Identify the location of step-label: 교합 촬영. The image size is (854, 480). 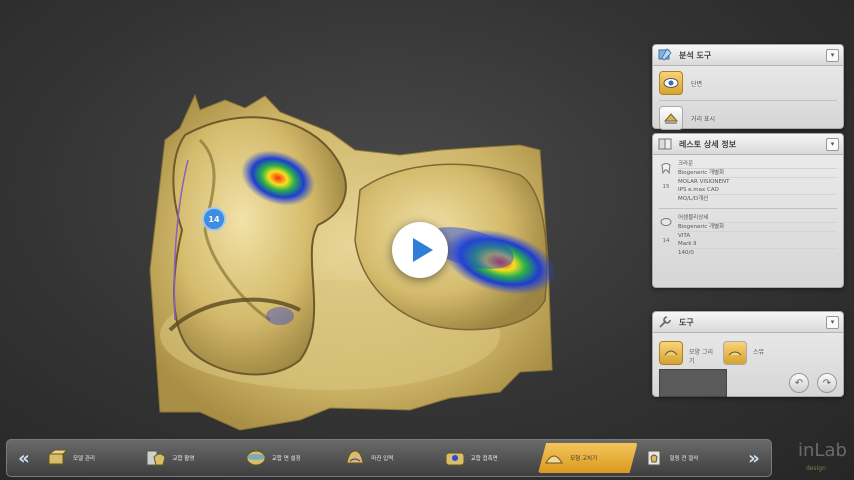
(183, 459).